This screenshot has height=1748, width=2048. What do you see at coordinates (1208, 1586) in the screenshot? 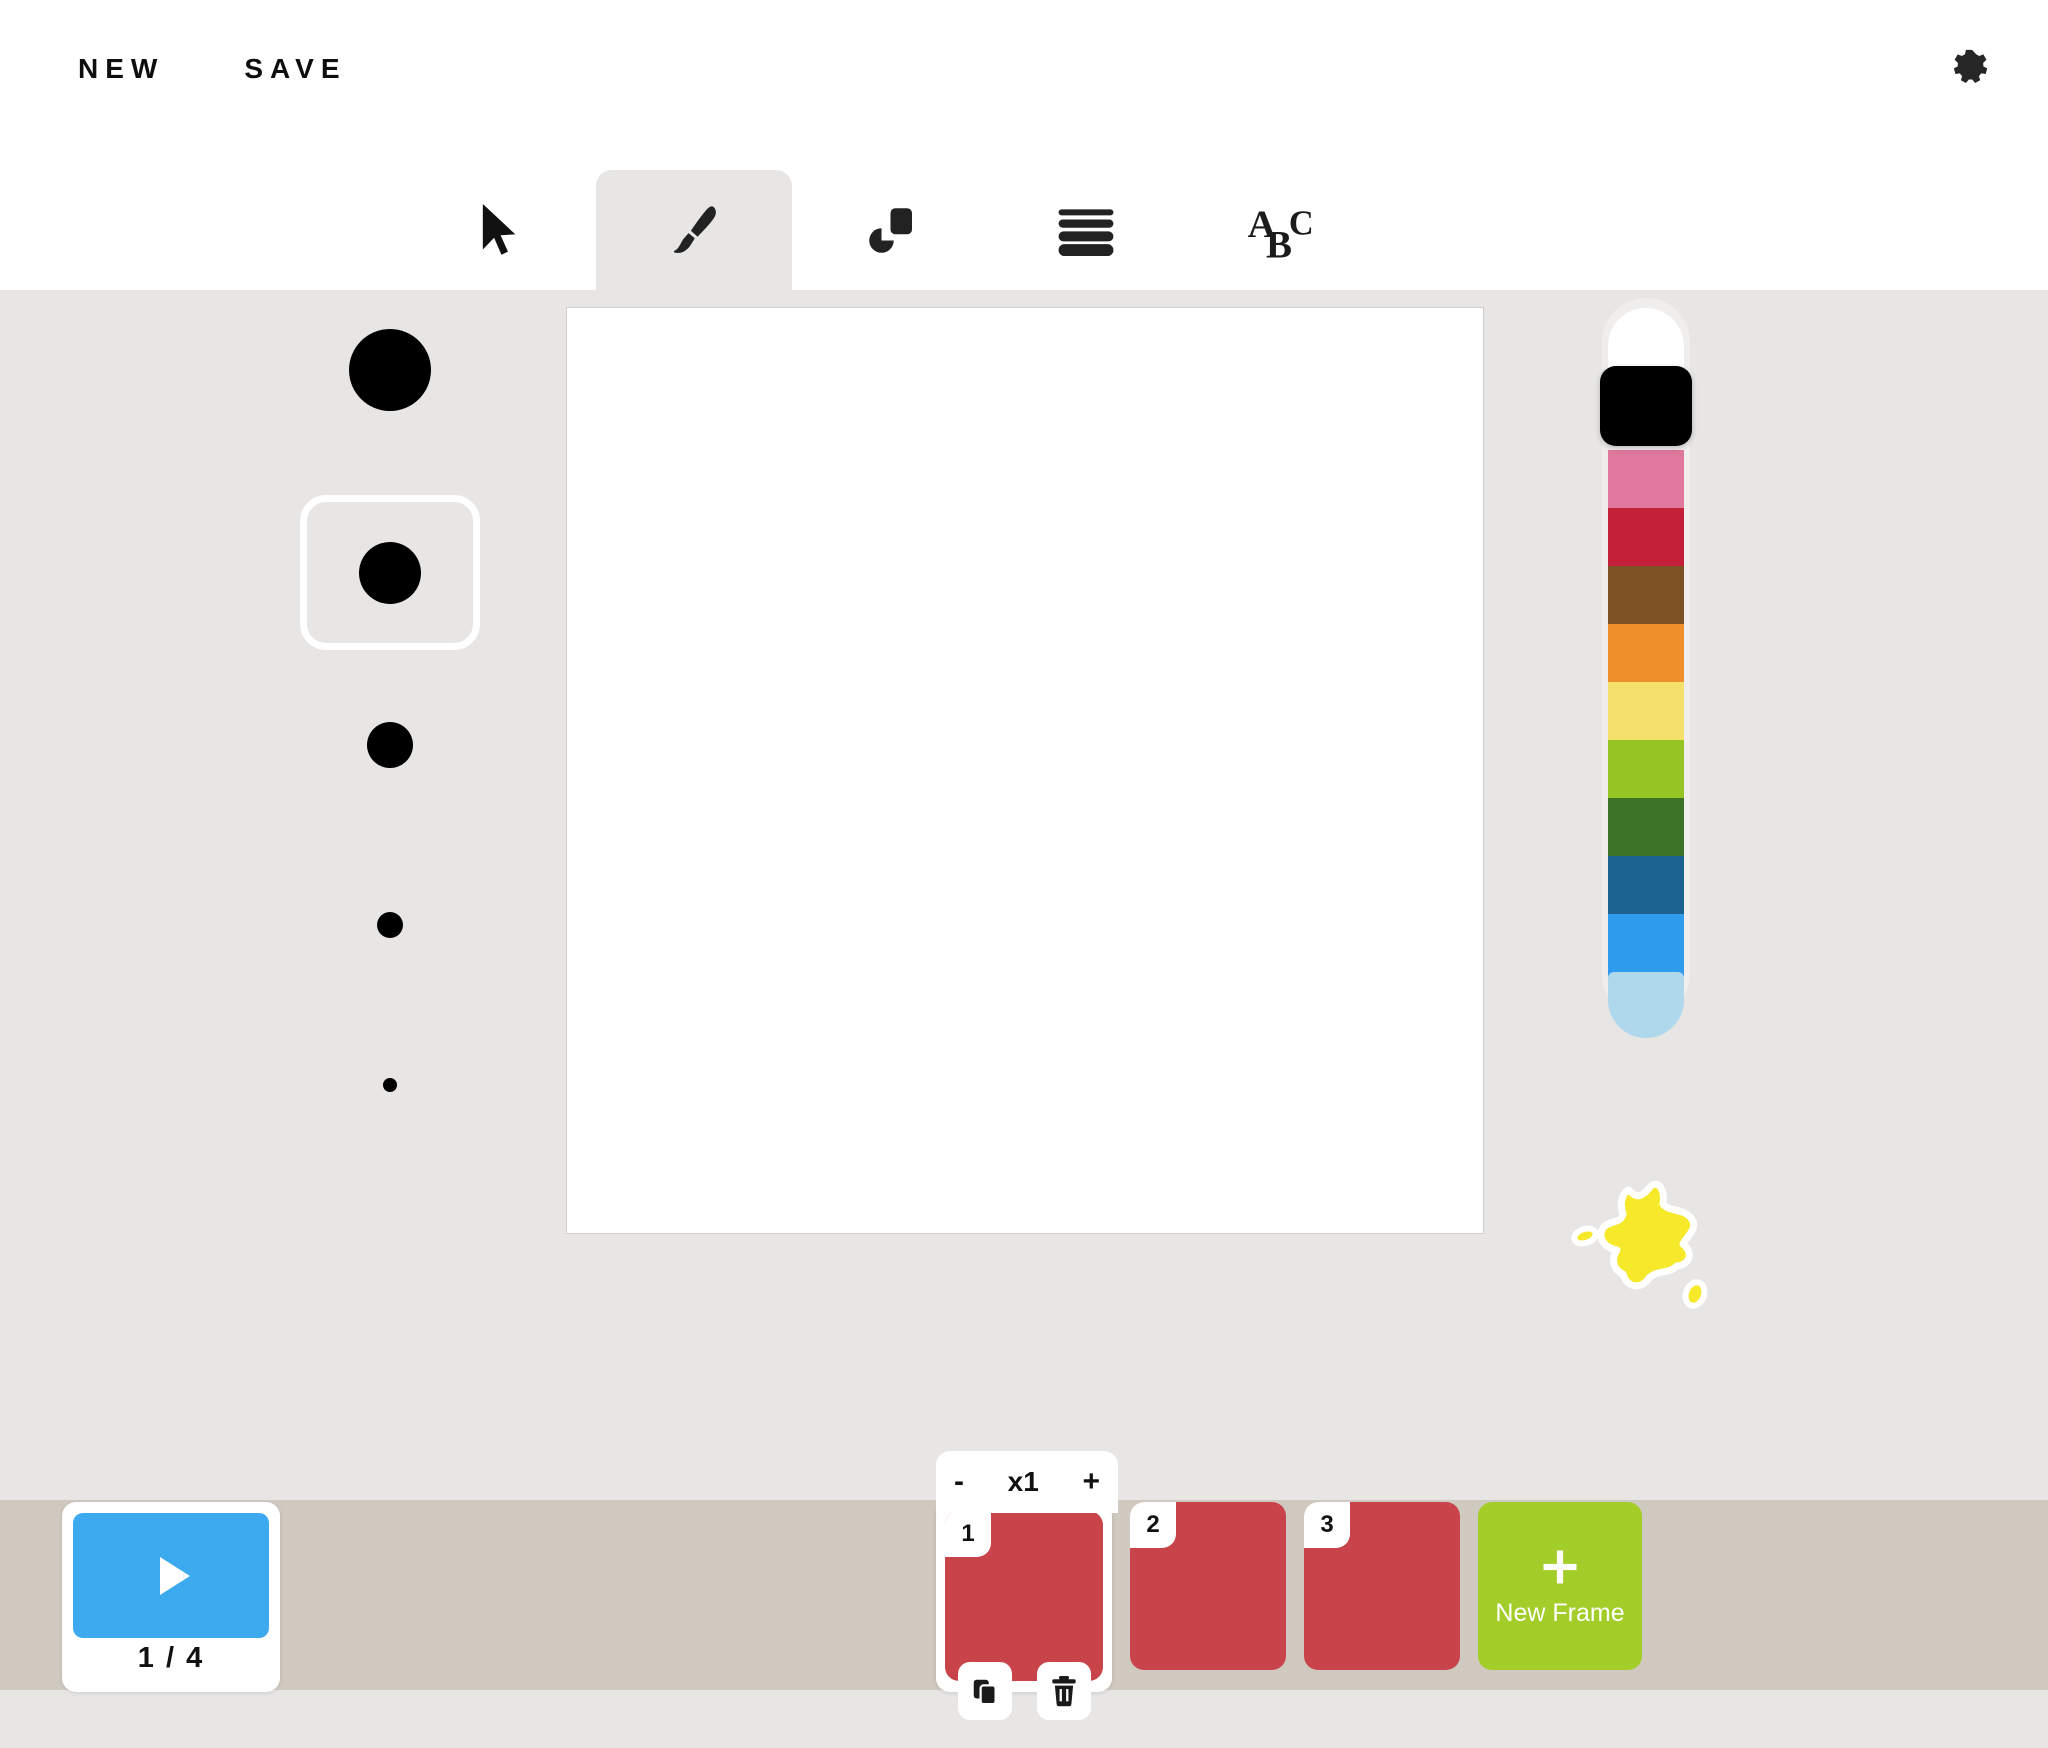
I see `frame-item-2: 2` at bounding box center [1208, 1586].